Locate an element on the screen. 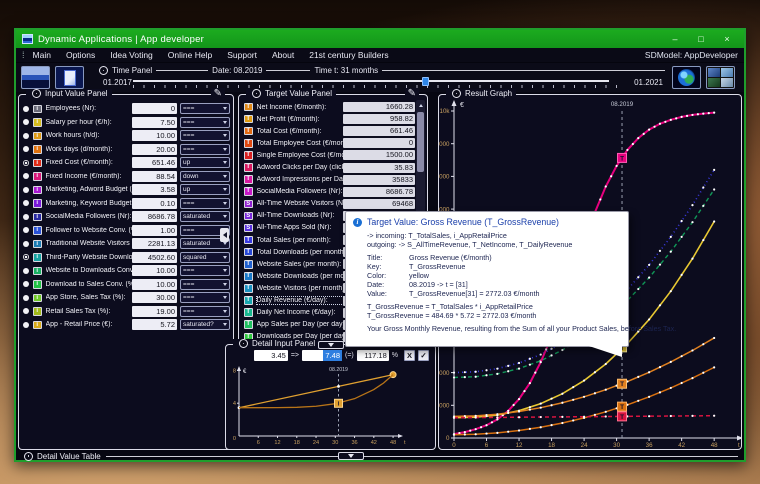 The height and width of the screenshot is (484, 760). detail-from-field: 3.45 is located at coordinates (270, 355).